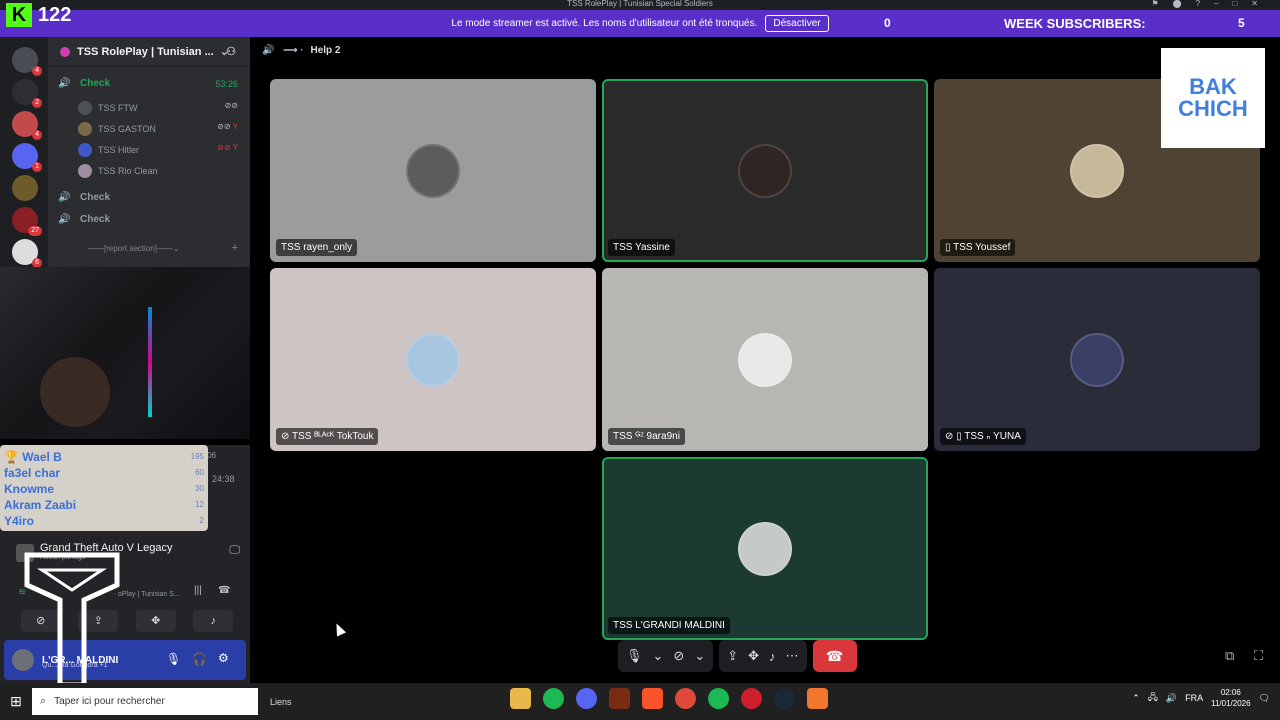 This screenshot has height=720, width=1280. What do you see at coordinates (231, 51) in the screenshot?
I see `add-member-icon: ⚇` at bounding box center [231, 51].